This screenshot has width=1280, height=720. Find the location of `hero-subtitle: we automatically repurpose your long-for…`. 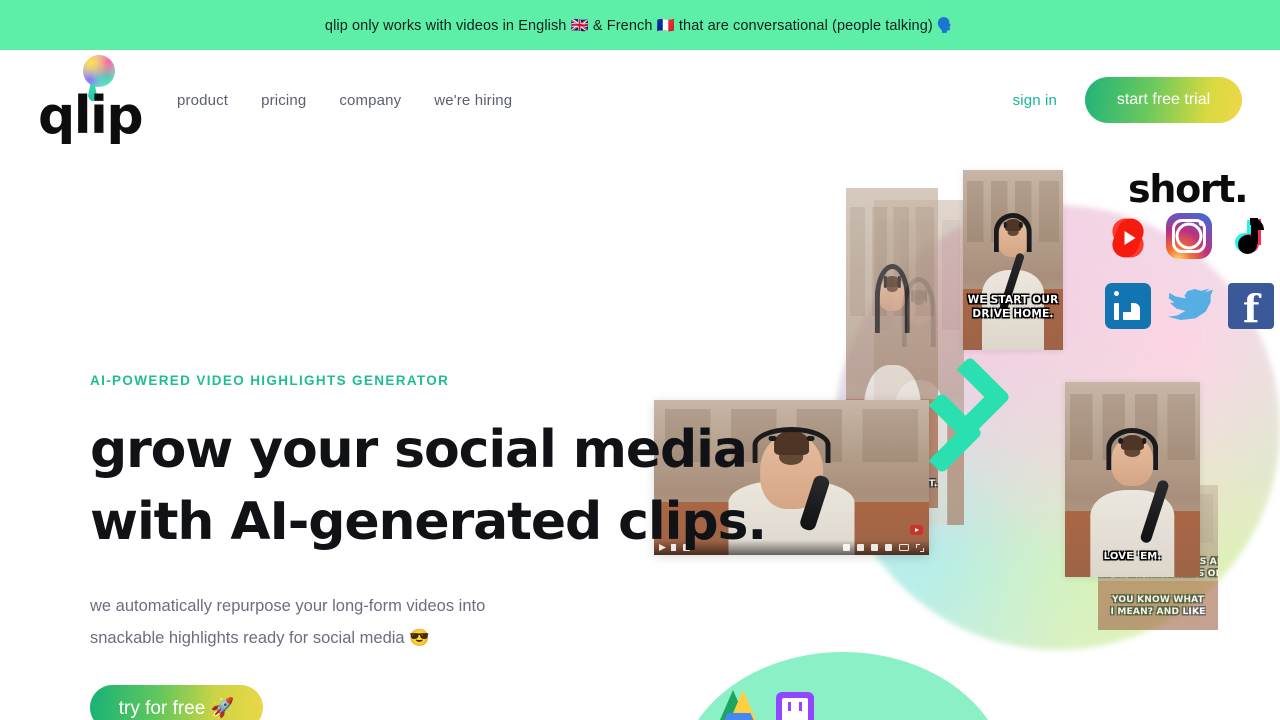

hero-subtitle: we automatically repurpose your long-for… is located at coordinates (325, 622).